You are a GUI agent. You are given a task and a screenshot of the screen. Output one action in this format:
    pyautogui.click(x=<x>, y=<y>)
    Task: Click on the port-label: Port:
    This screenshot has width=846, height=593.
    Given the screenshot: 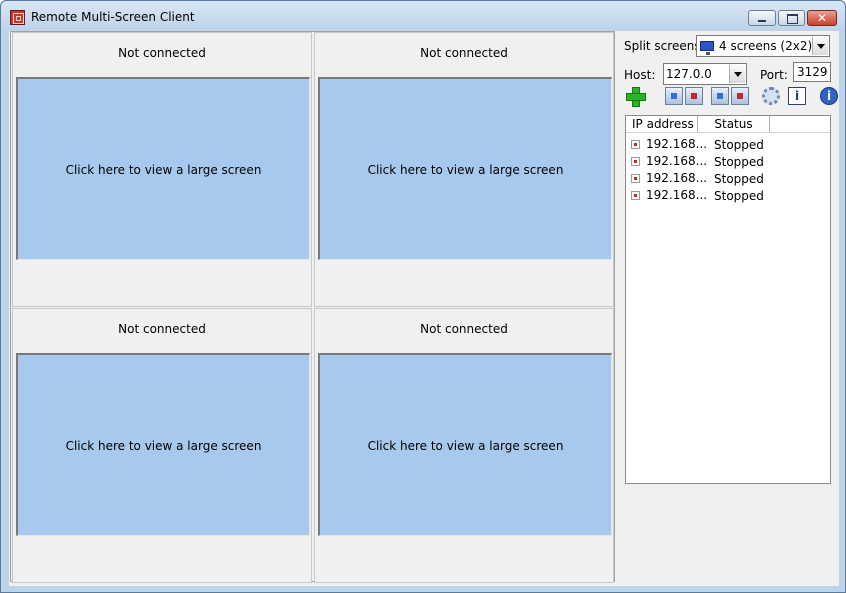 What is the action you would take?
    pyautogui.click(x=774, y=75)
    